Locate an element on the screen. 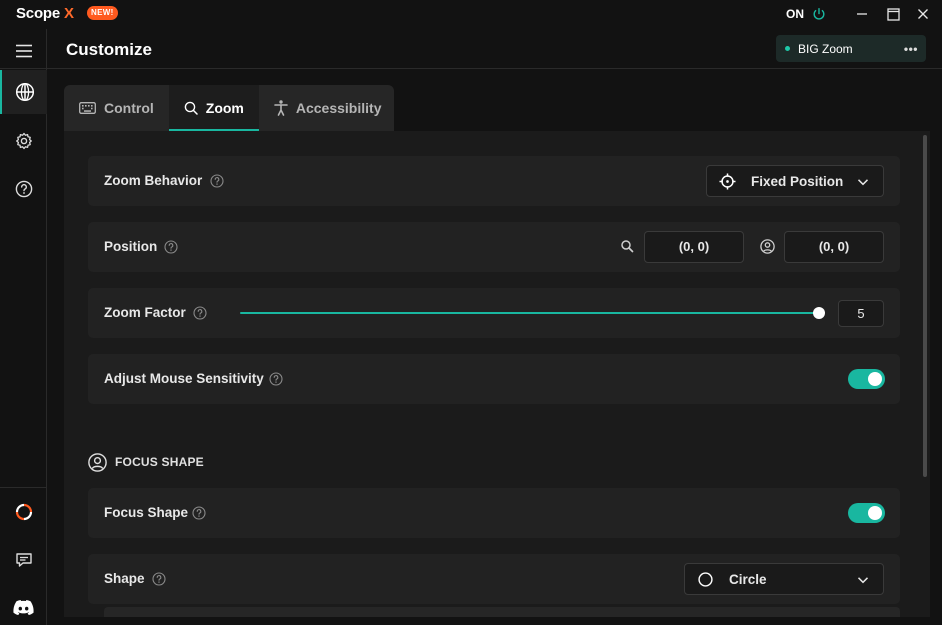  shape-row: Shape Circle is located at coordinates (494, 579).